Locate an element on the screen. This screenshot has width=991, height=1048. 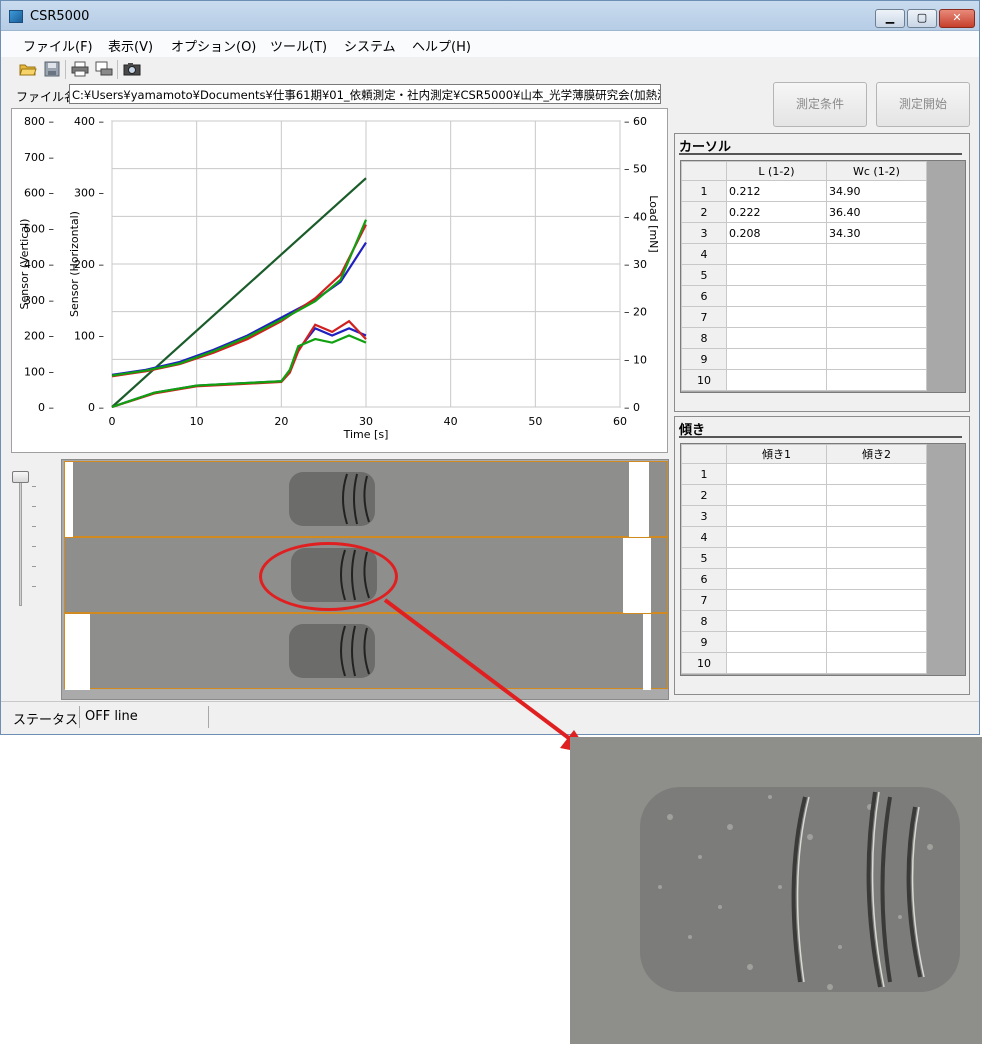
panel-divider is located at coordinates (820, 437).